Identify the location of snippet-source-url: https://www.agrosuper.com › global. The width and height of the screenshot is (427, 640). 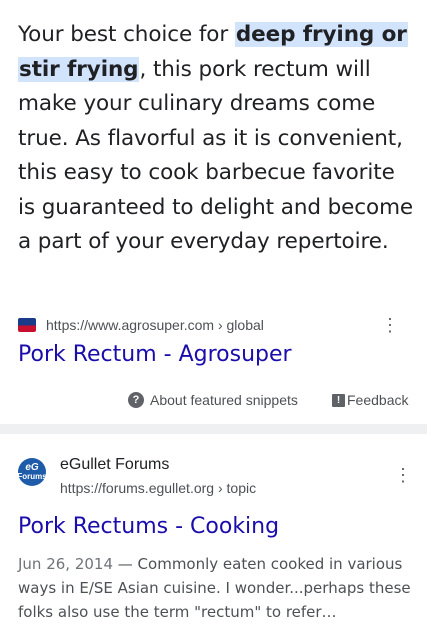
(155, 325).